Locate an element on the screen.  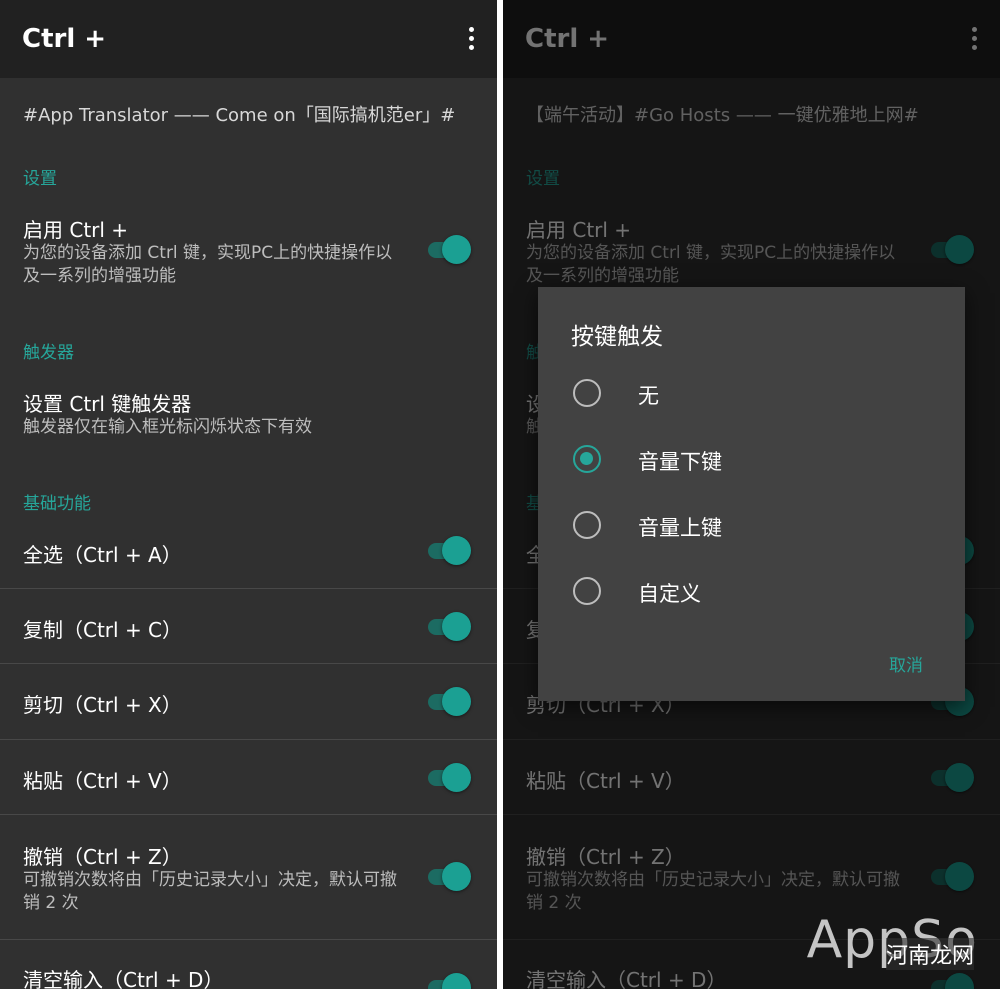
section-header-basic: 基础功能 is located at coordinates (57, 504).